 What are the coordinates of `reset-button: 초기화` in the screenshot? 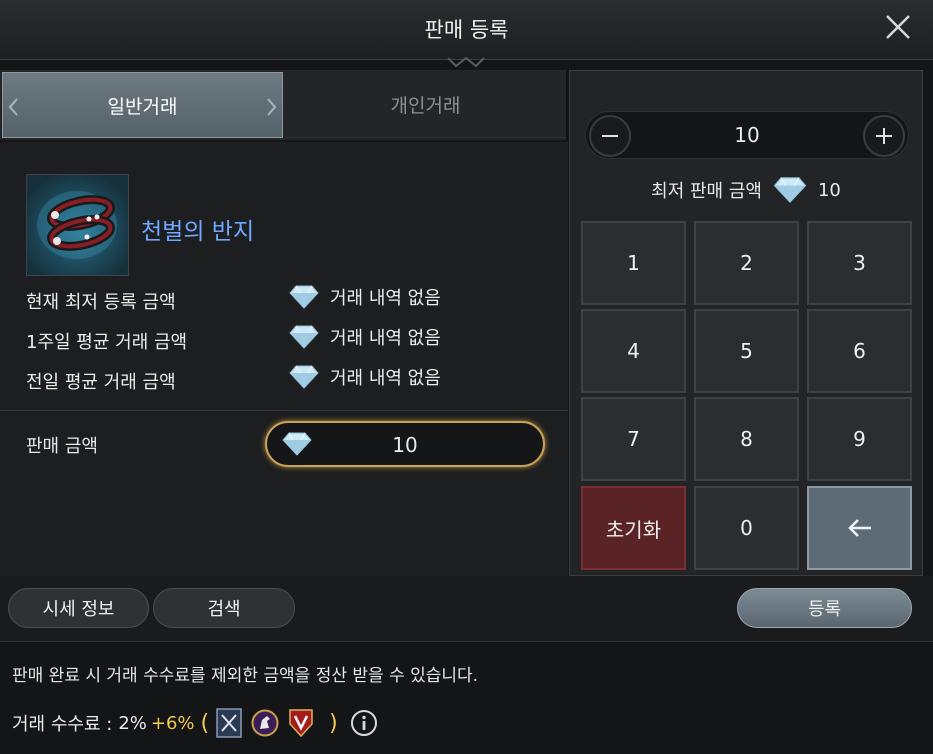 It's located at (633, 528).